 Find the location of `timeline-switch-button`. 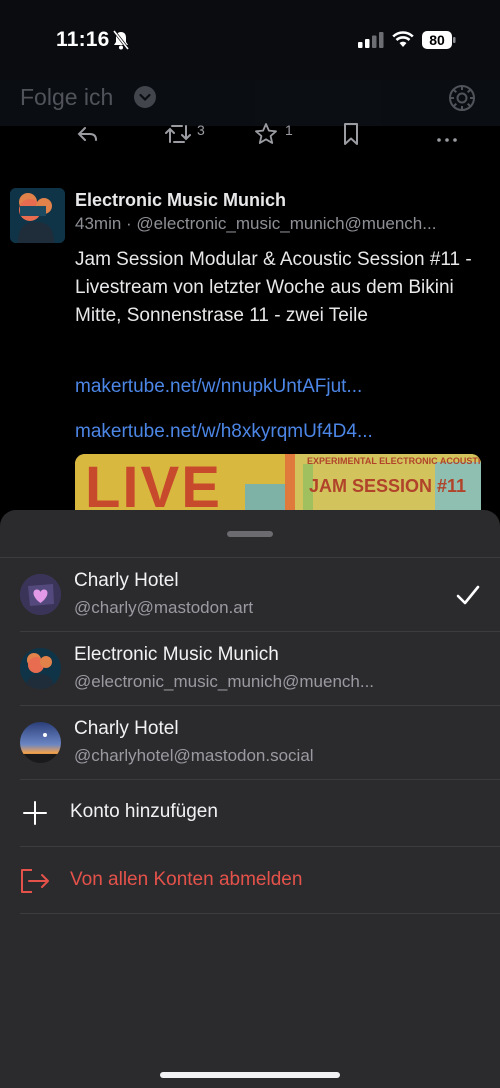

timeline-switch-button is located at coordinates (145, 97).